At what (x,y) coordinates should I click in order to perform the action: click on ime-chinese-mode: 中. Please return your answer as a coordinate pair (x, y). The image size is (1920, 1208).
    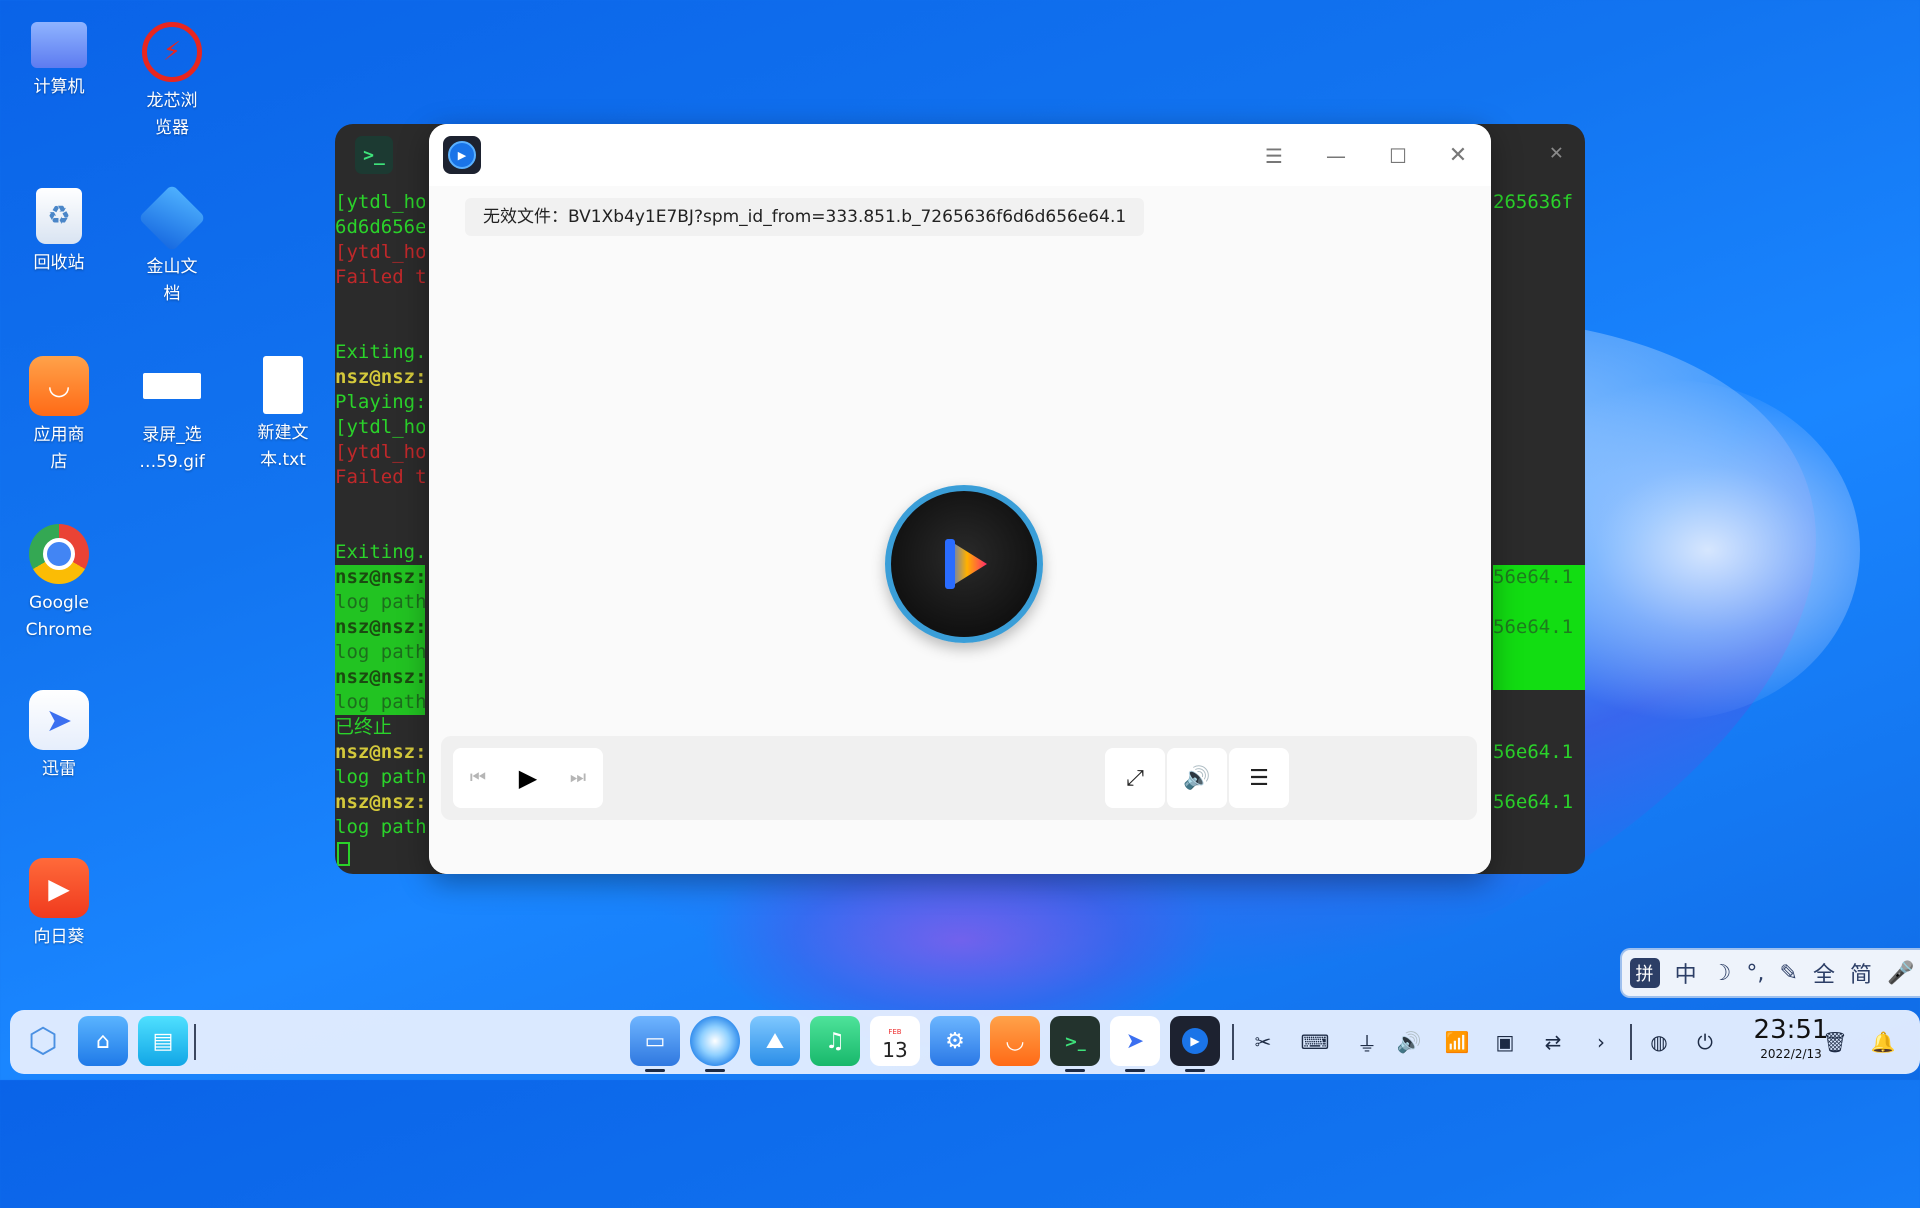
    Looking at the image, I should click on (1686, 973).